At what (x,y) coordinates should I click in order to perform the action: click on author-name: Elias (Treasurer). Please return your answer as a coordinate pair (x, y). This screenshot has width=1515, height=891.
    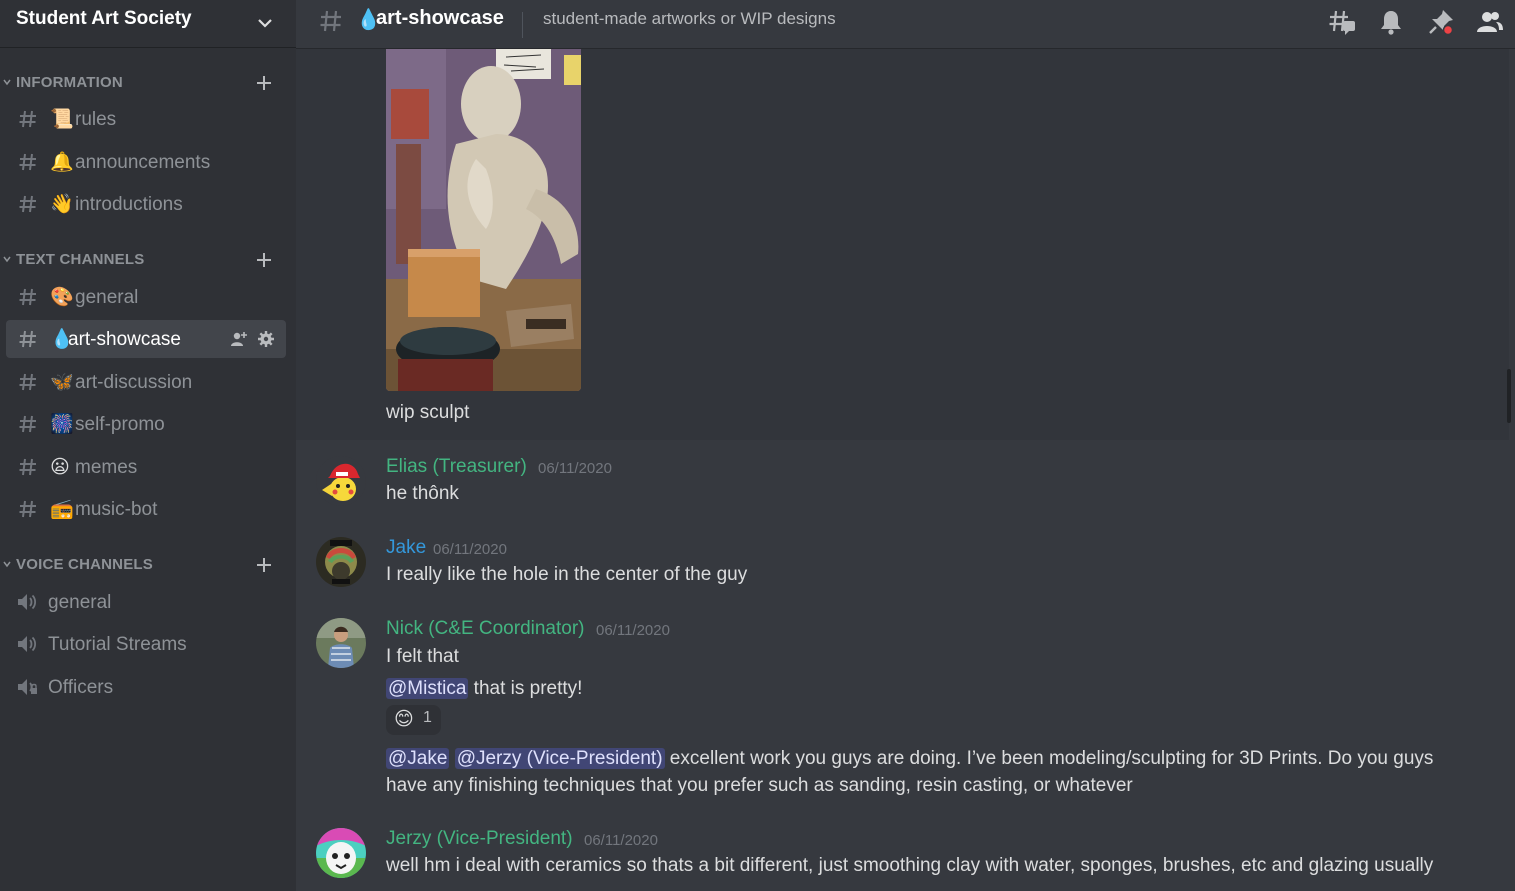
    Looking at the image, I should click on (456, 467).